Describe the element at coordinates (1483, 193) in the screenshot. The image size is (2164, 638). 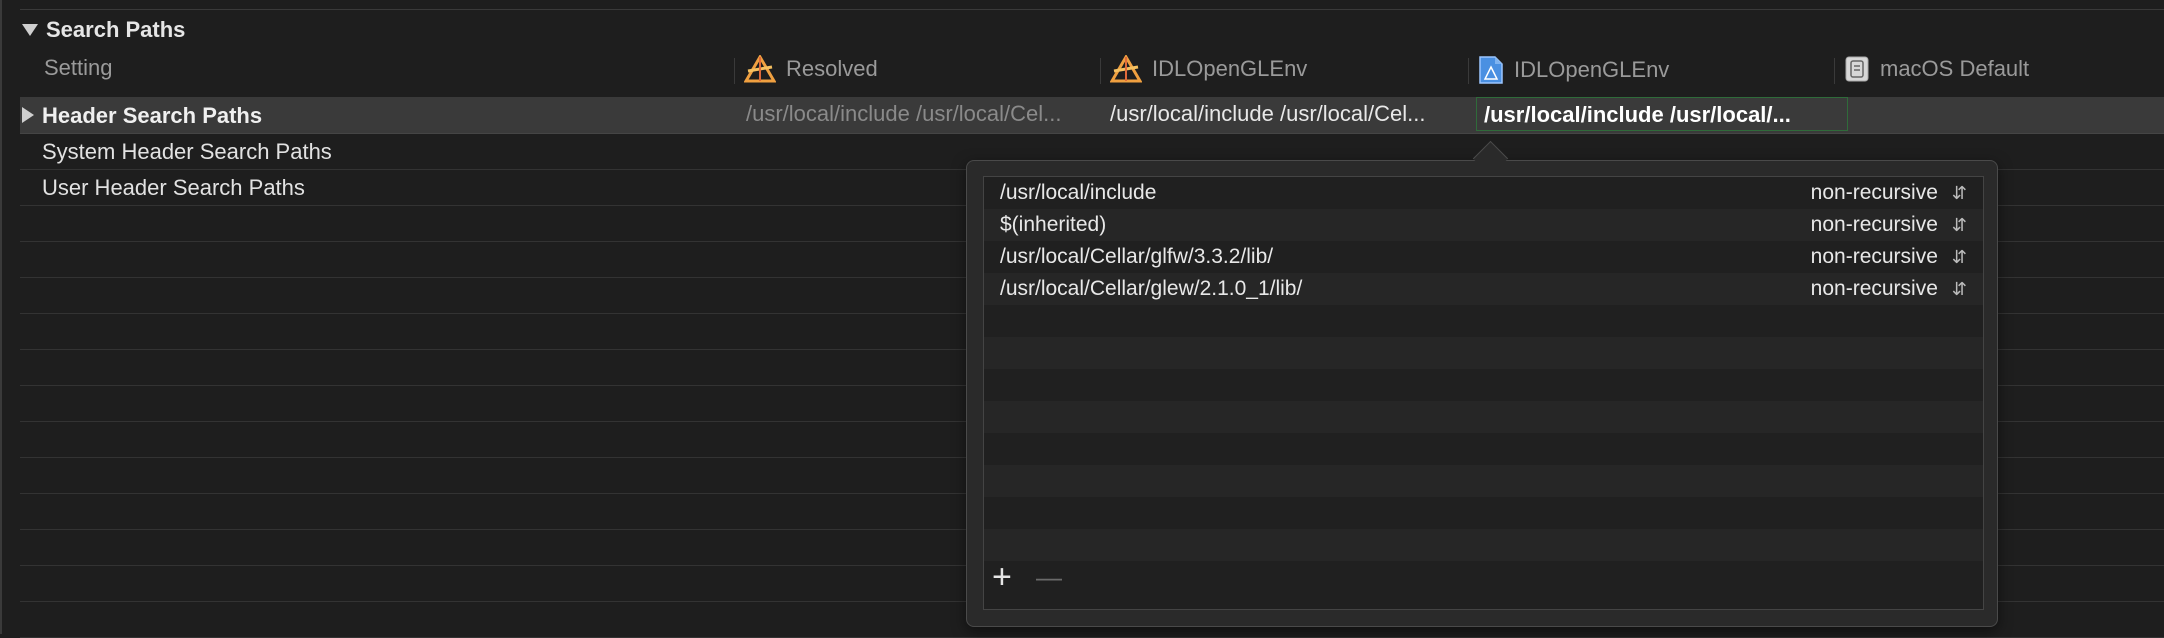
I see `list-item: /usr/local/include non-recursive ⇵` at that location.